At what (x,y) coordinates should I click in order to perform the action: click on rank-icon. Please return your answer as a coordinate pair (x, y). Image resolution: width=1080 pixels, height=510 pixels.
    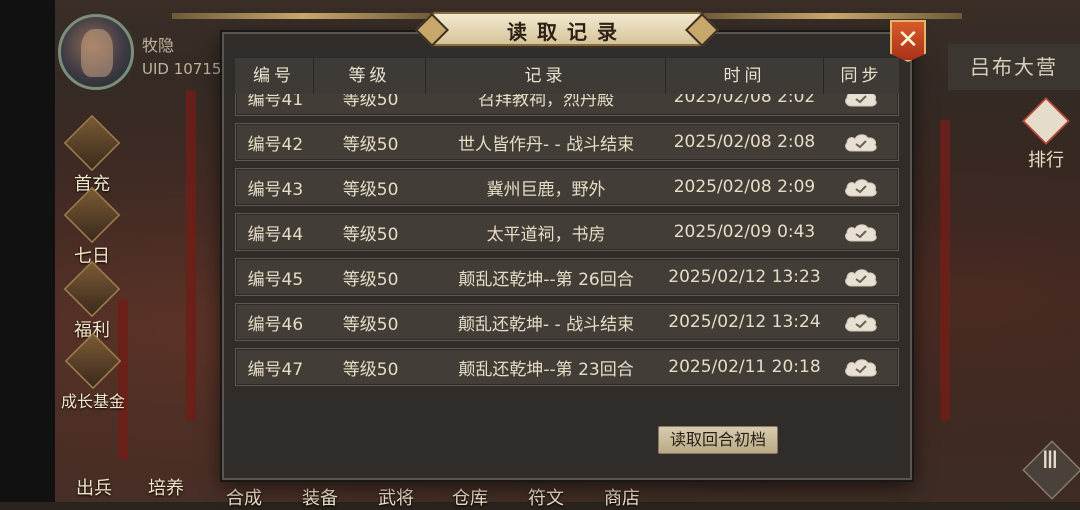
    Looking at the image, I should click on (1046, 121).